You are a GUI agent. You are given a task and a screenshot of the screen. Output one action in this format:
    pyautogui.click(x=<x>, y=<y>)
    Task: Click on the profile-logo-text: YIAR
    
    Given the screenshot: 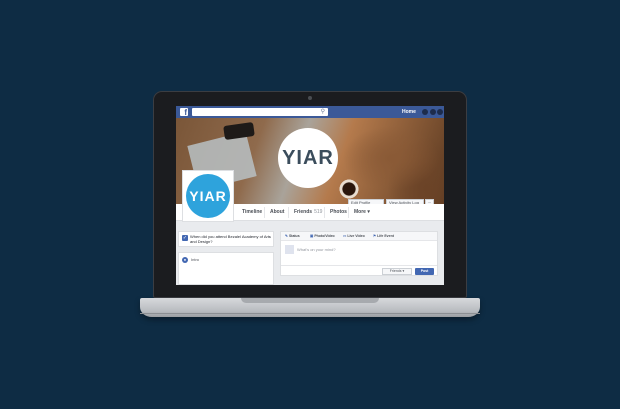 What is the action you would take?
    pyautogui.click(x=208, y=196)
    